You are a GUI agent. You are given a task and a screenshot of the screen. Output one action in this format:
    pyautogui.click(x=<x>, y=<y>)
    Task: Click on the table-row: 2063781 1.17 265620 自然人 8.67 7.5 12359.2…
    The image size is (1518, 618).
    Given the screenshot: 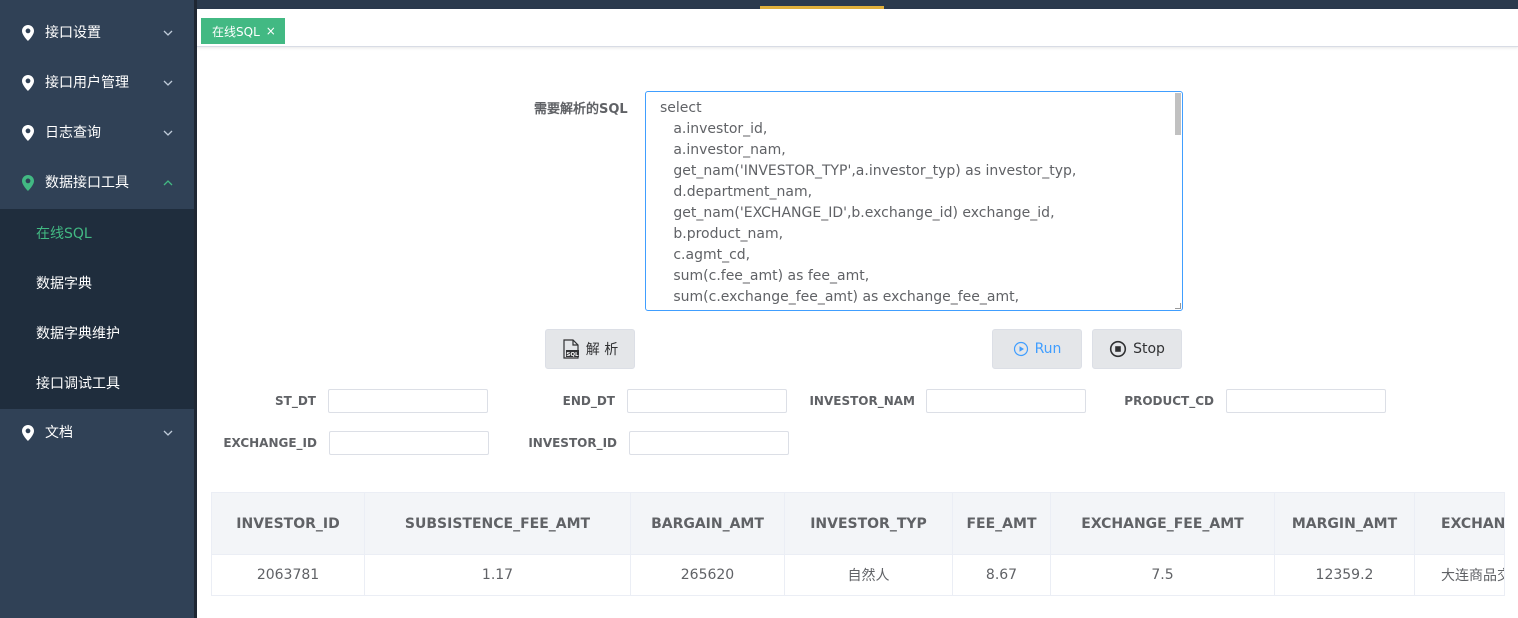 What is the action you would take?
    pyautogui.click(x=858, y=575)
    